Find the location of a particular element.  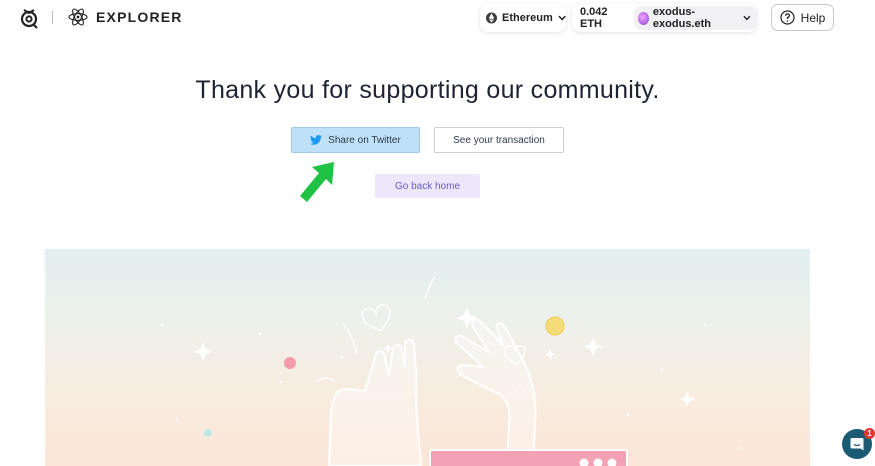

wallet-menu: 0.042 ETH exodus-exodus.eth is located at coordinates (664, 18).